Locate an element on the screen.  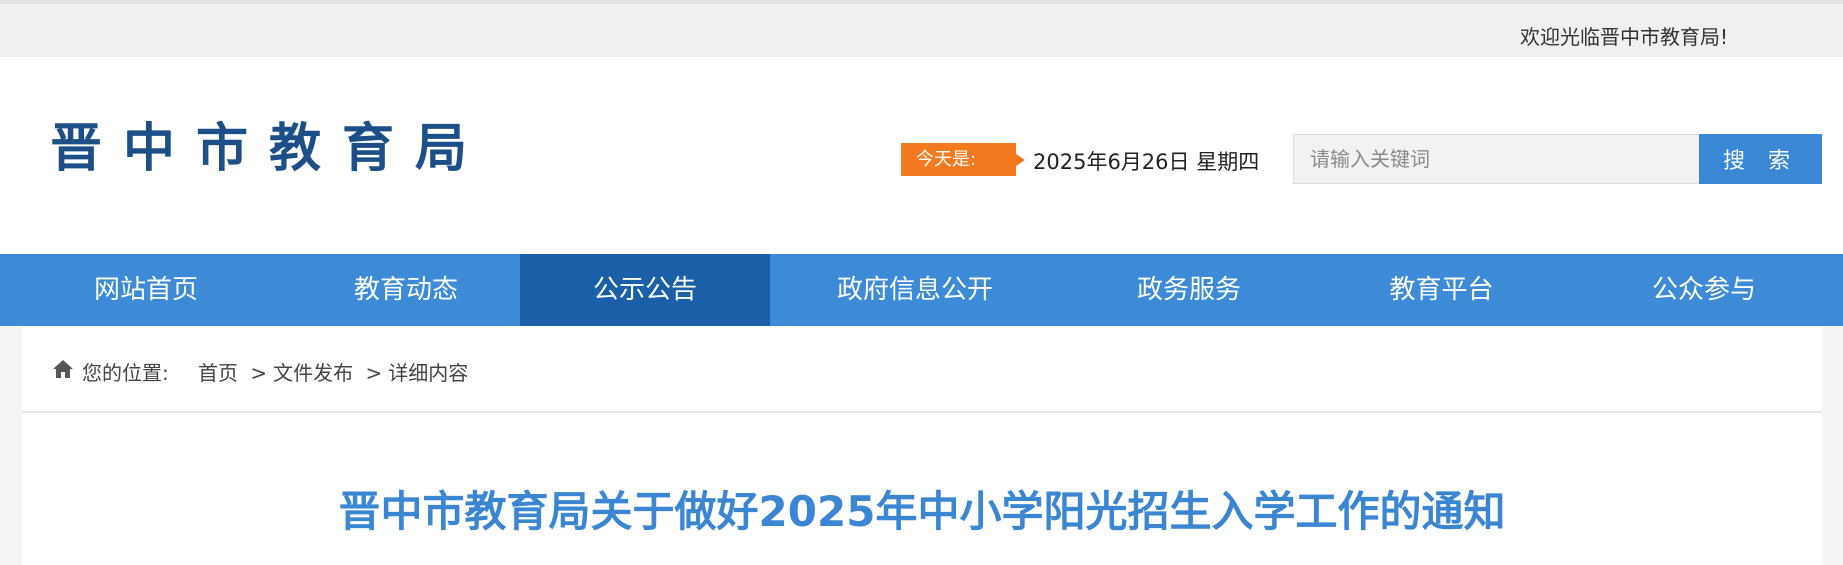
main-nav: 网站首页 教育动态 公示公告 政府信息公开 政务服务 教育平台 公众参与 is located at coordinates (921, 290).